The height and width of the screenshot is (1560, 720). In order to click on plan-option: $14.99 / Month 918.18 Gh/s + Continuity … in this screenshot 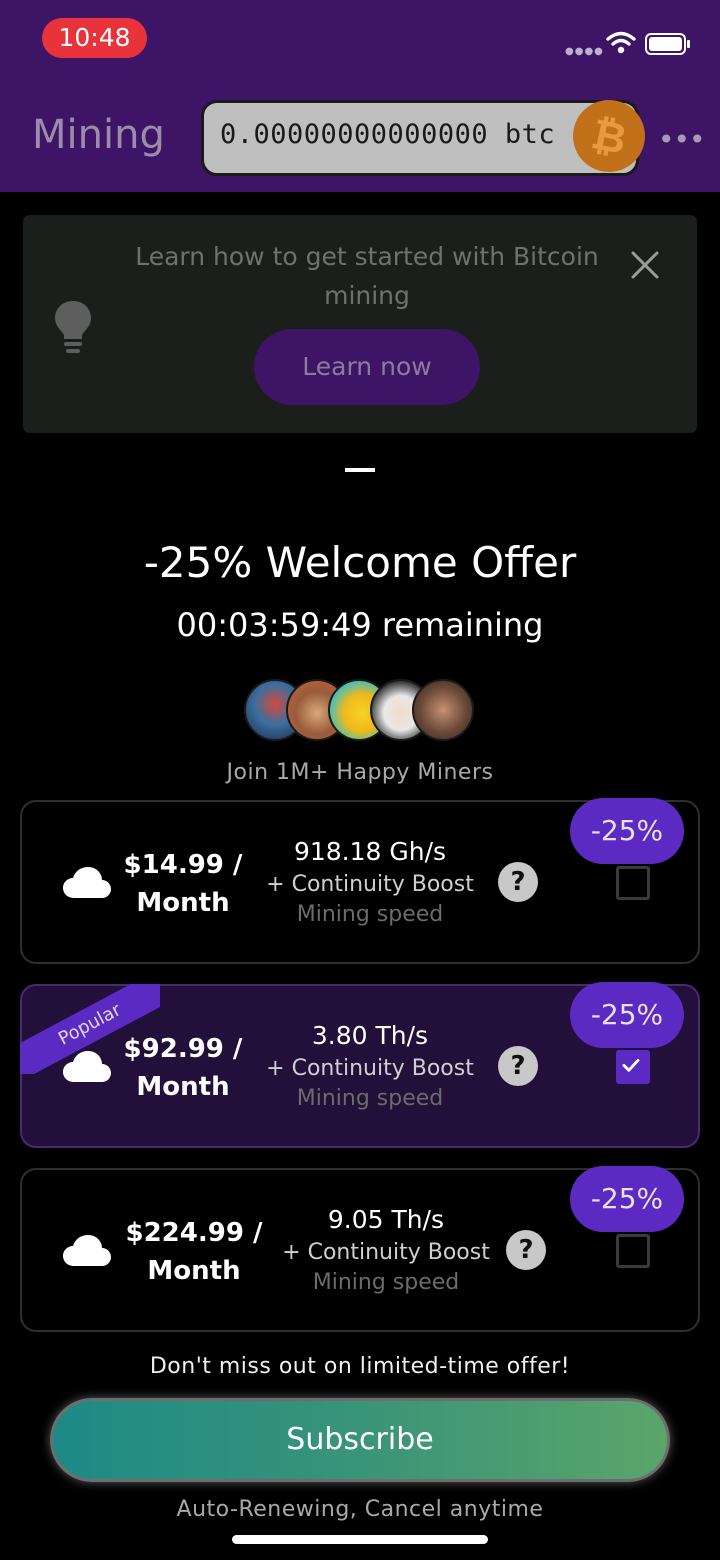, I will do `click(360, 881)`.